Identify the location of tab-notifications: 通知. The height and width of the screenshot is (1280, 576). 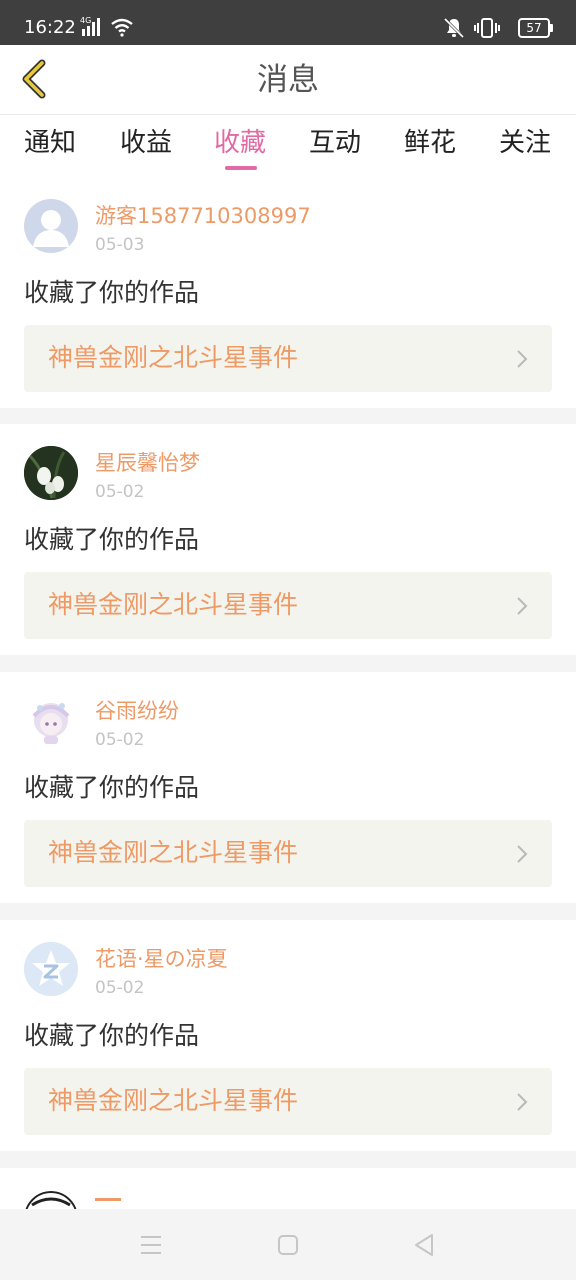
(50, 143).